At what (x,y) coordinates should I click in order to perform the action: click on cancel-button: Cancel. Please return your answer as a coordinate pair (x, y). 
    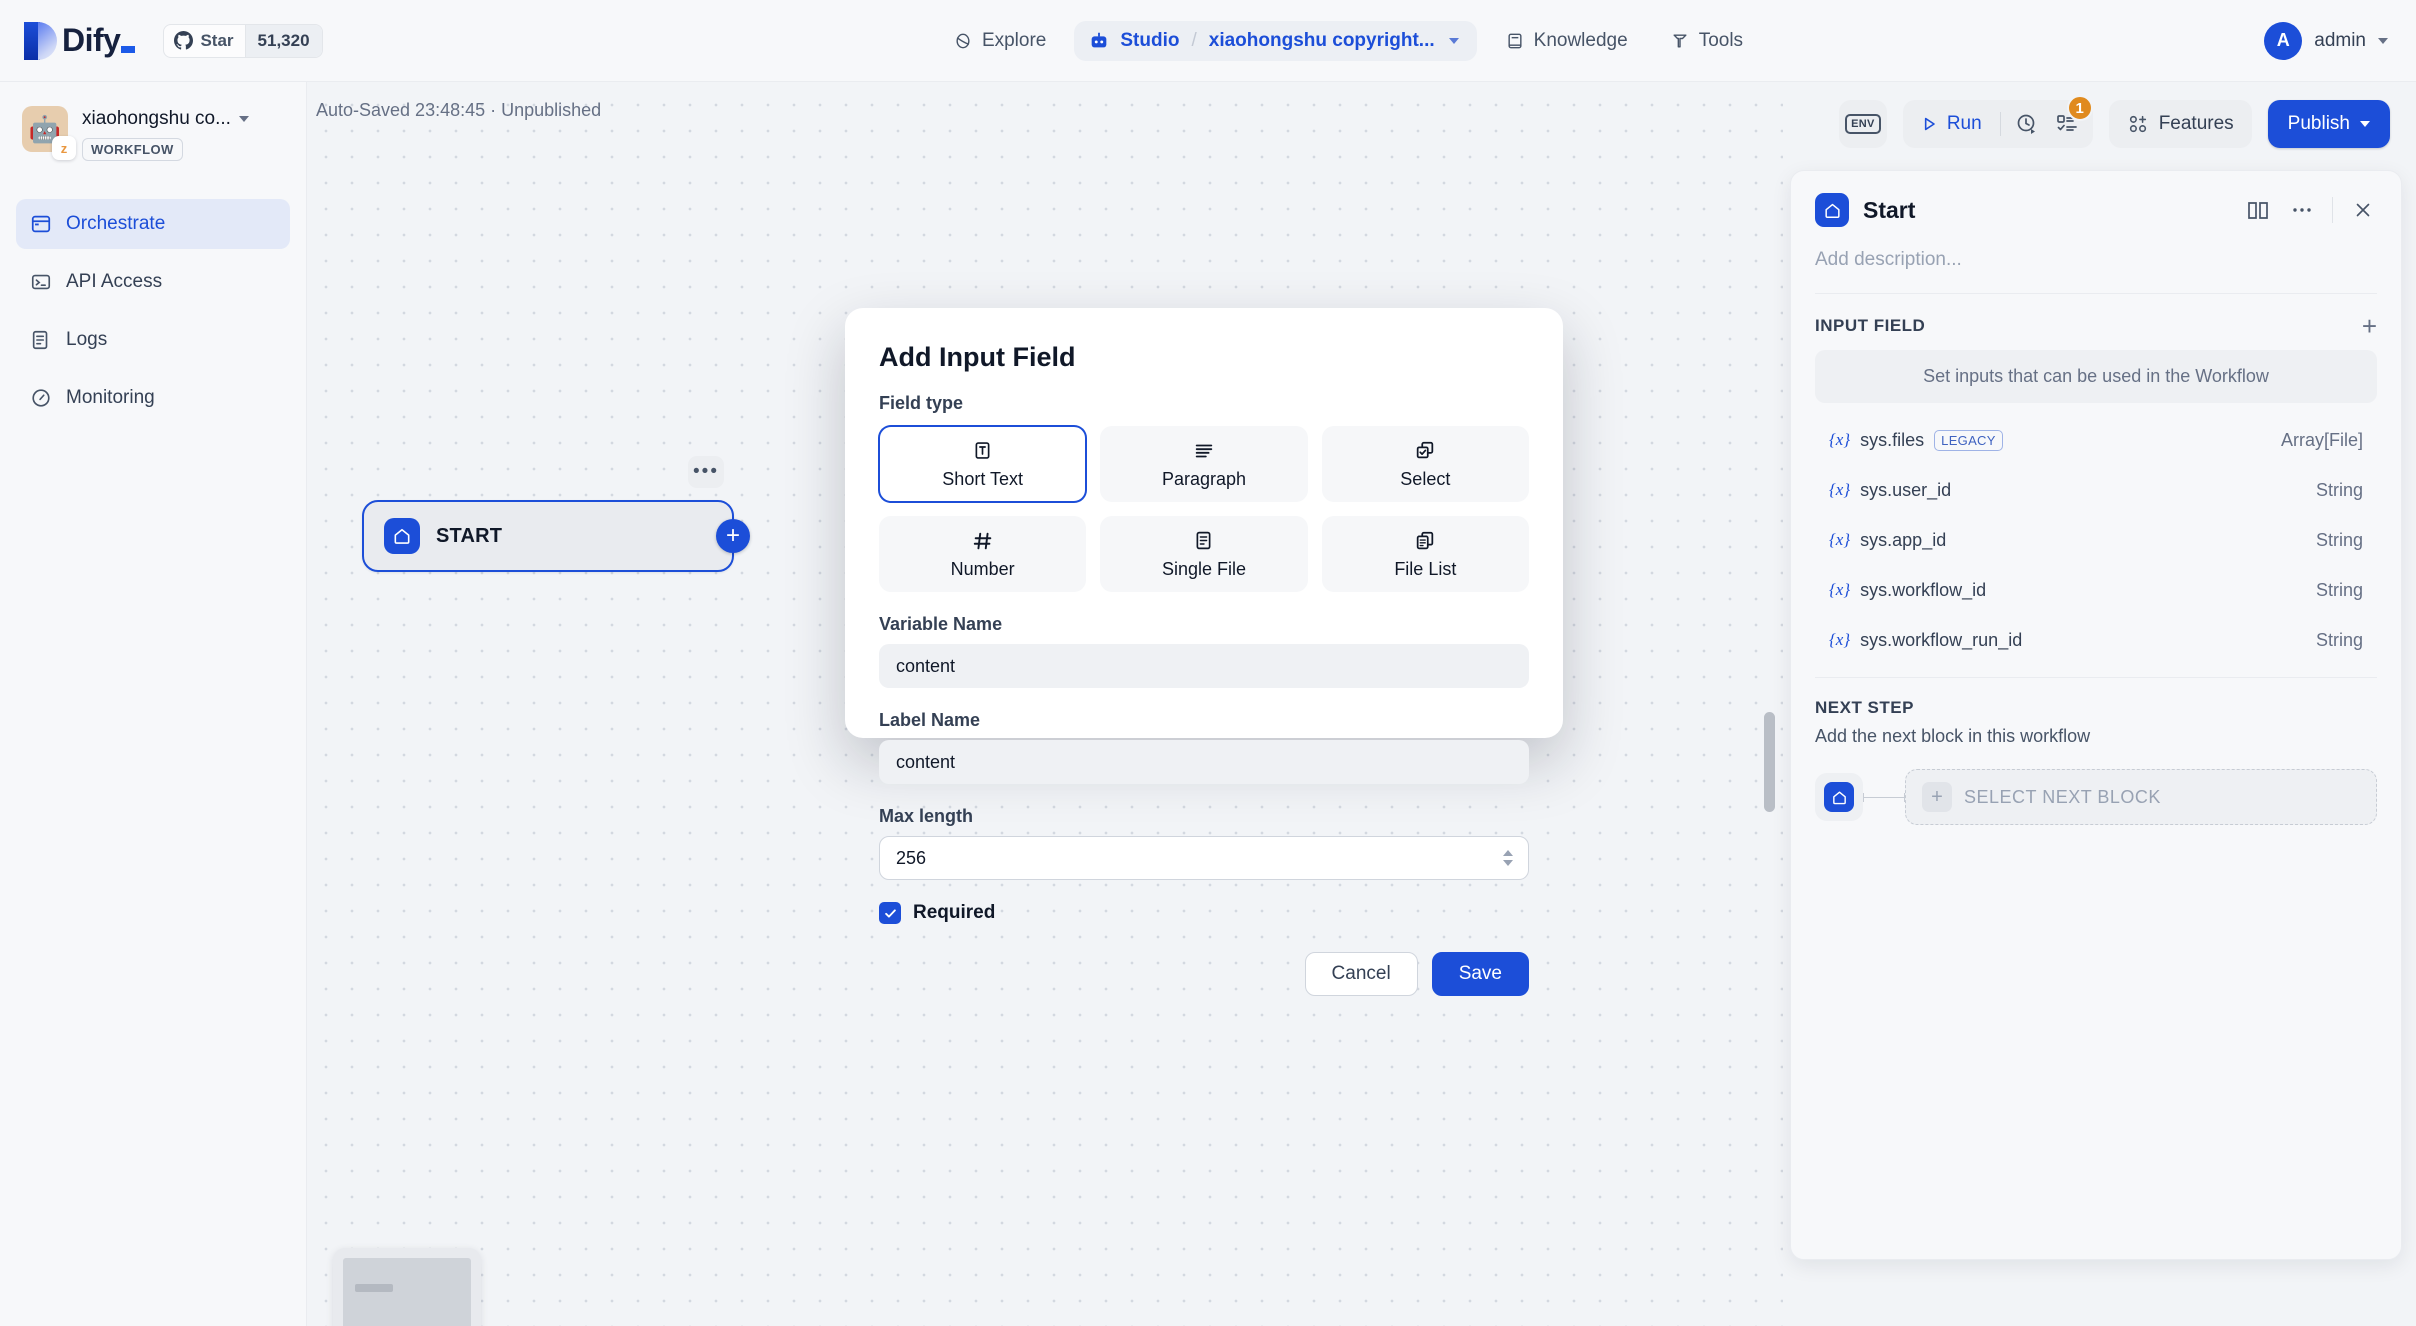
    Looking at the image, I should click on (1361, 974).